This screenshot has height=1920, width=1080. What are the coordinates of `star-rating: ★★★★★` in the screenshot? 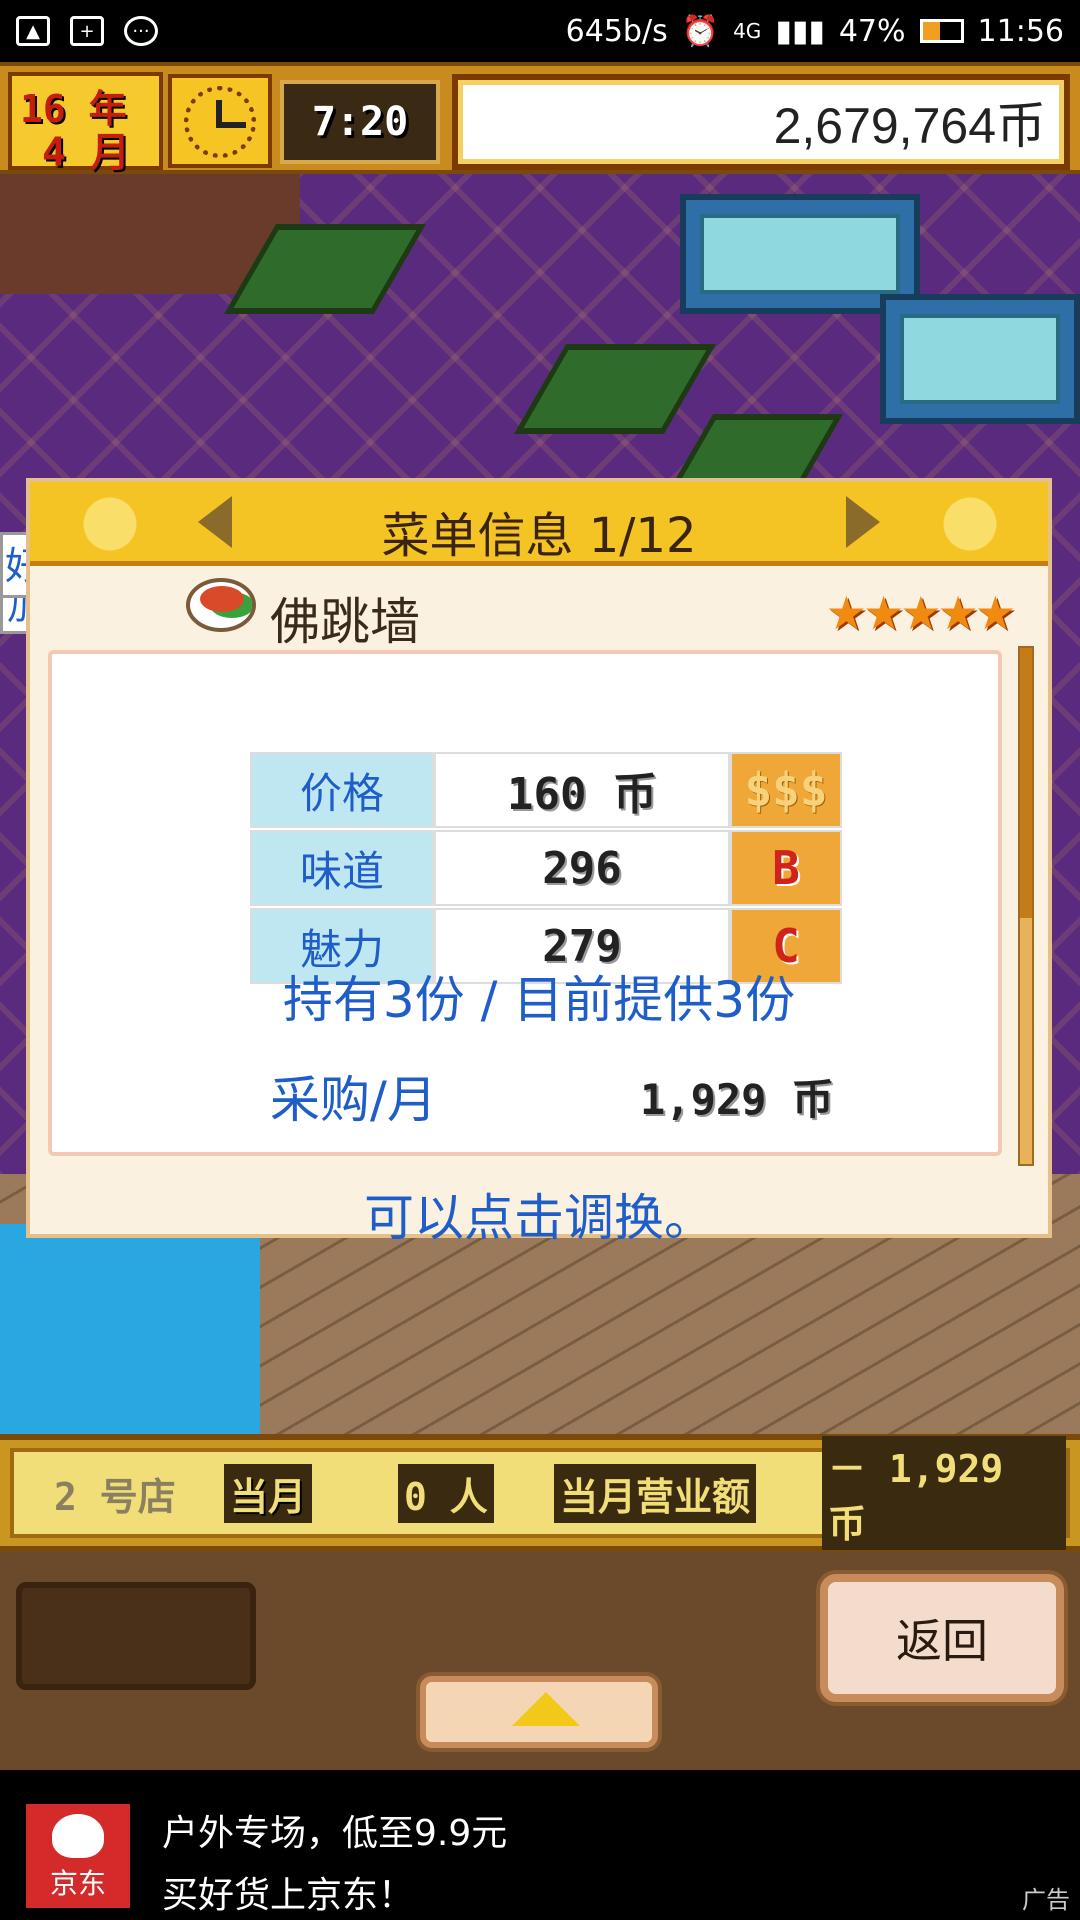 It's located at (920, 613).